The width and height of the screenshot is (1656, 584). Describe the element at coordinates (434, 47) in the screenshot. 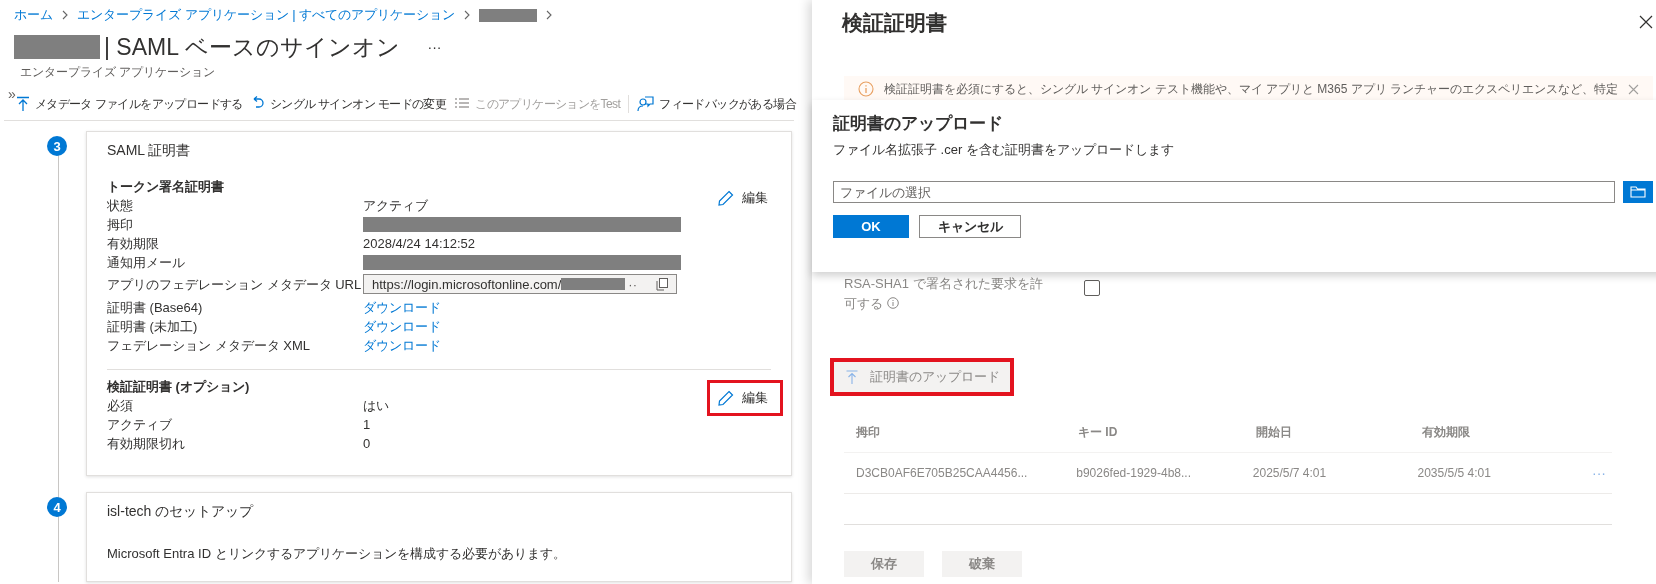

I see `more-button: ···` at that location.